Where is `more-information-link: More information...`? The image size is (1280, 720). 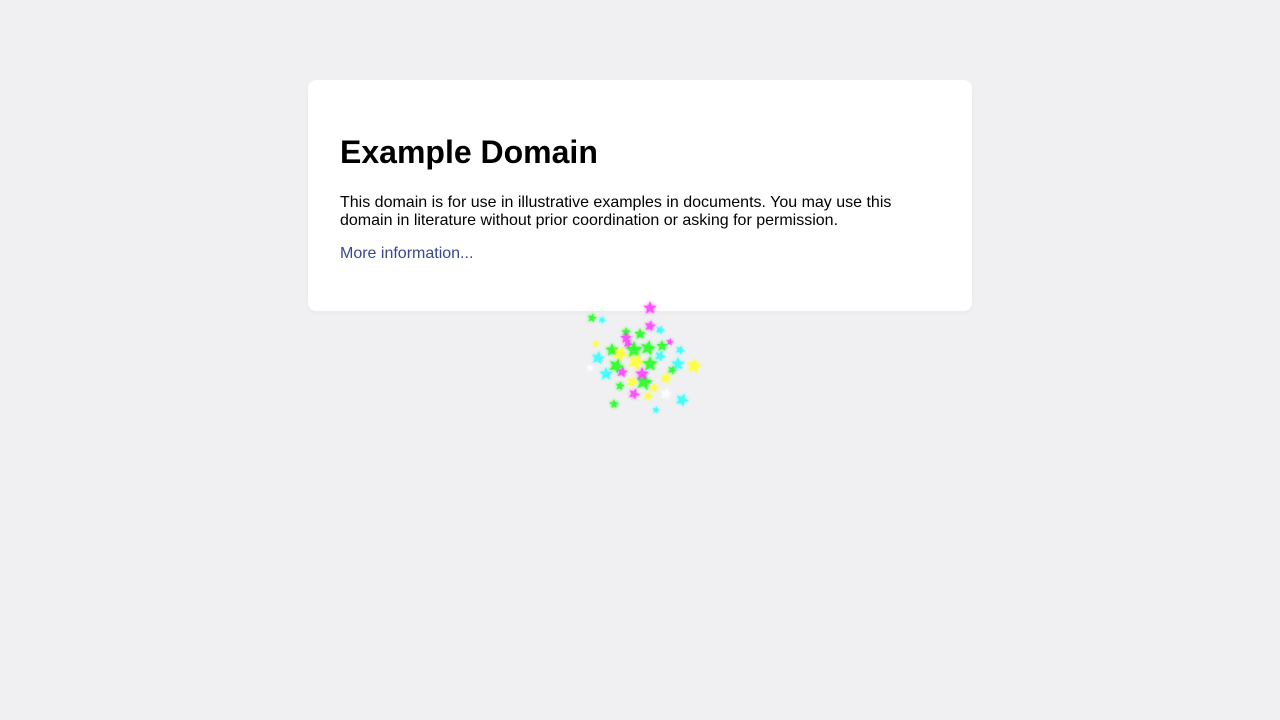
more-information-link: More information... is located at coordinates (406, 254).